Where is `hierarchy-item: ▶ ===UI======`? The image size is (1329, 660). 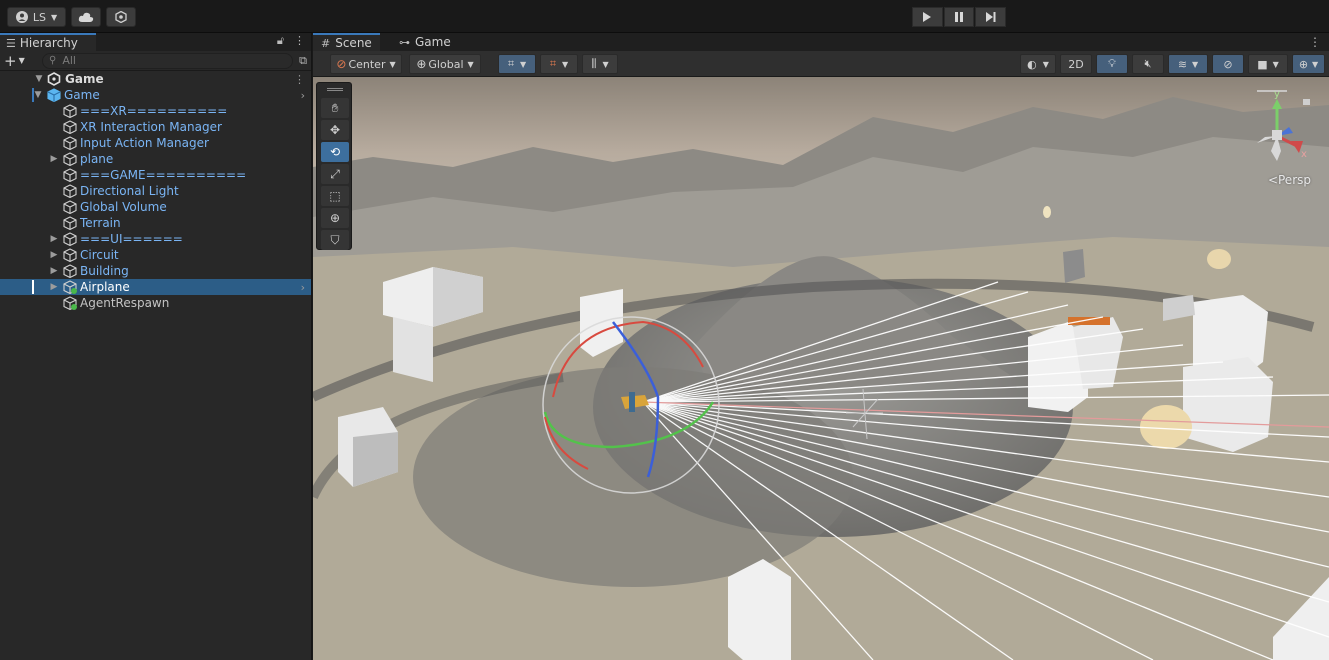 hierarchy-item: ▶ ===UI====== is located at coordinates (155, 239).